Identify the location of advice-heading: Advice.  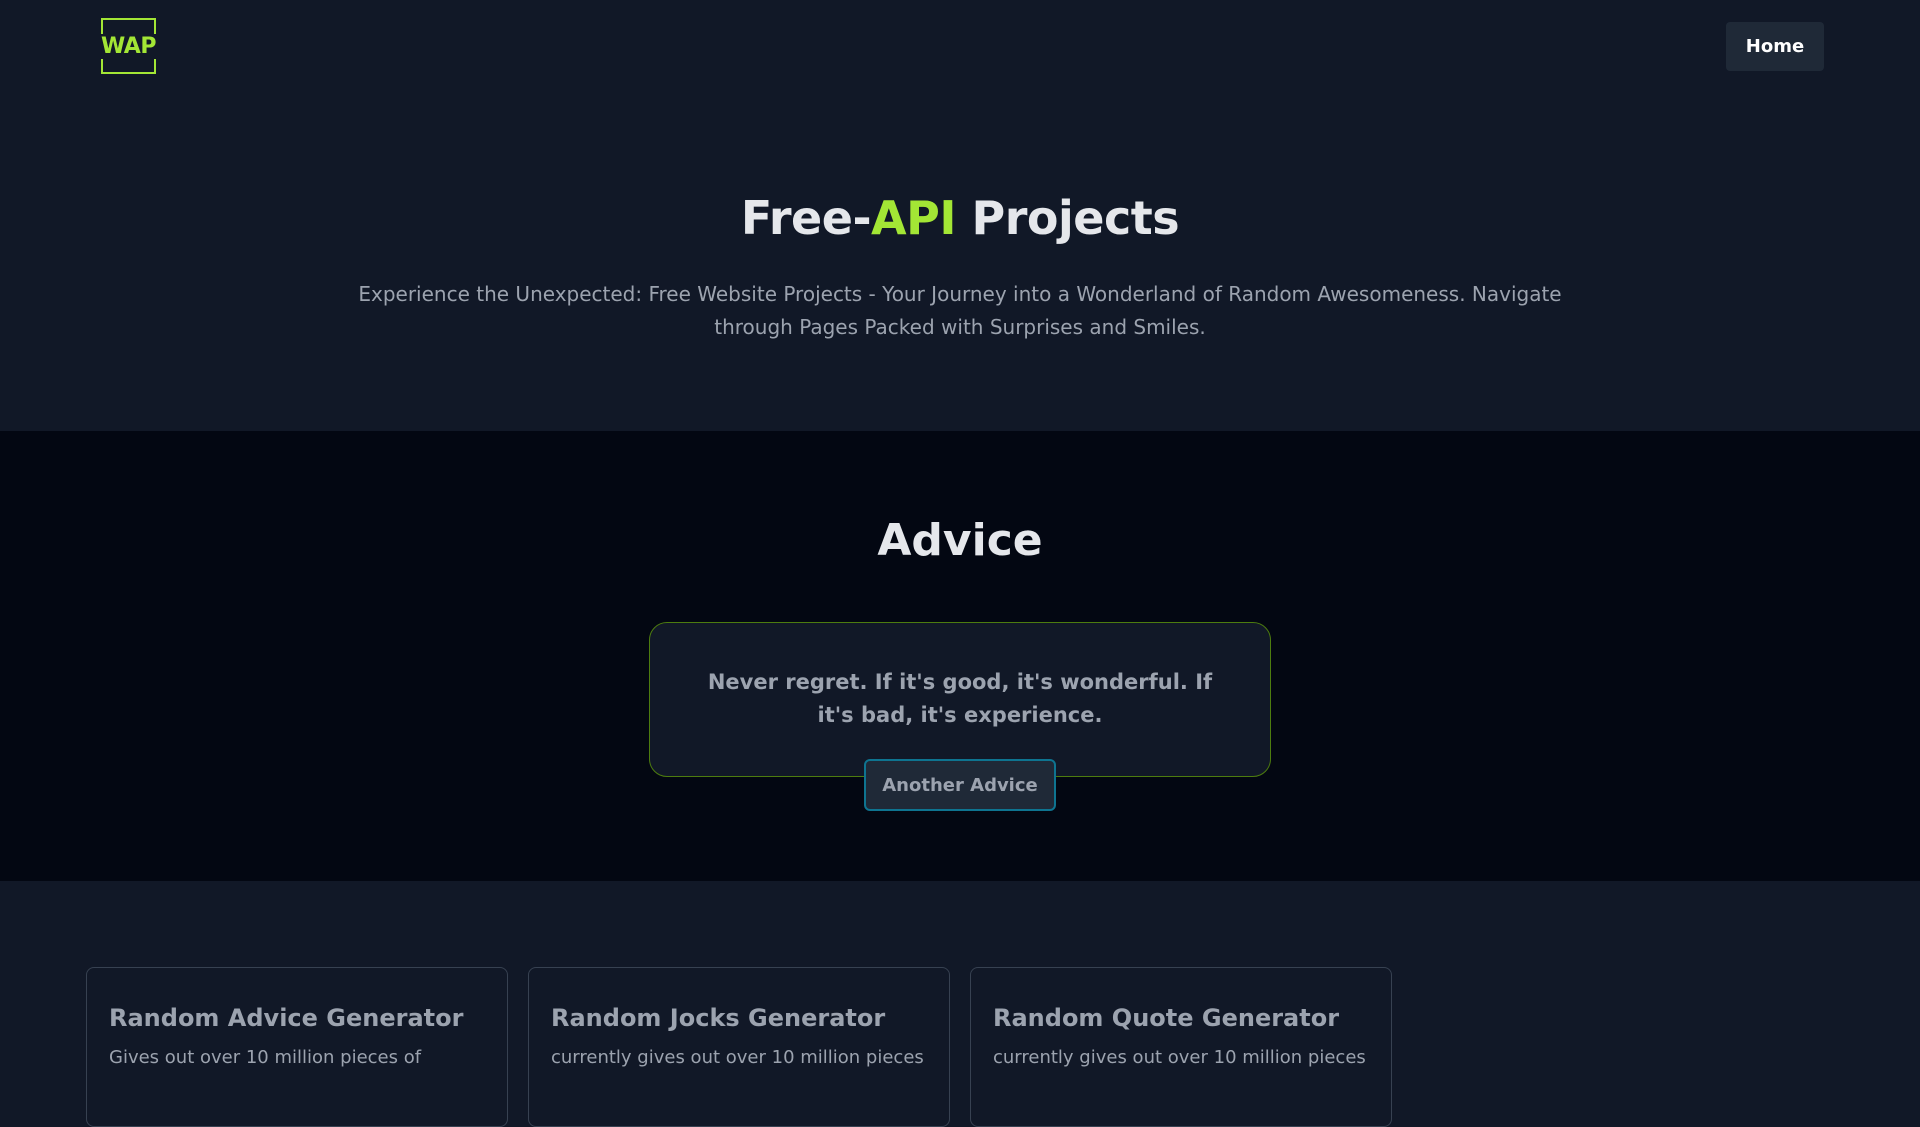
(960, 540).